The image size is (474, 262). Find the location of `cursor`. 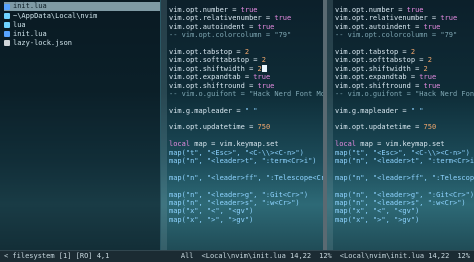

cursor is located at coordinates (264, 69).